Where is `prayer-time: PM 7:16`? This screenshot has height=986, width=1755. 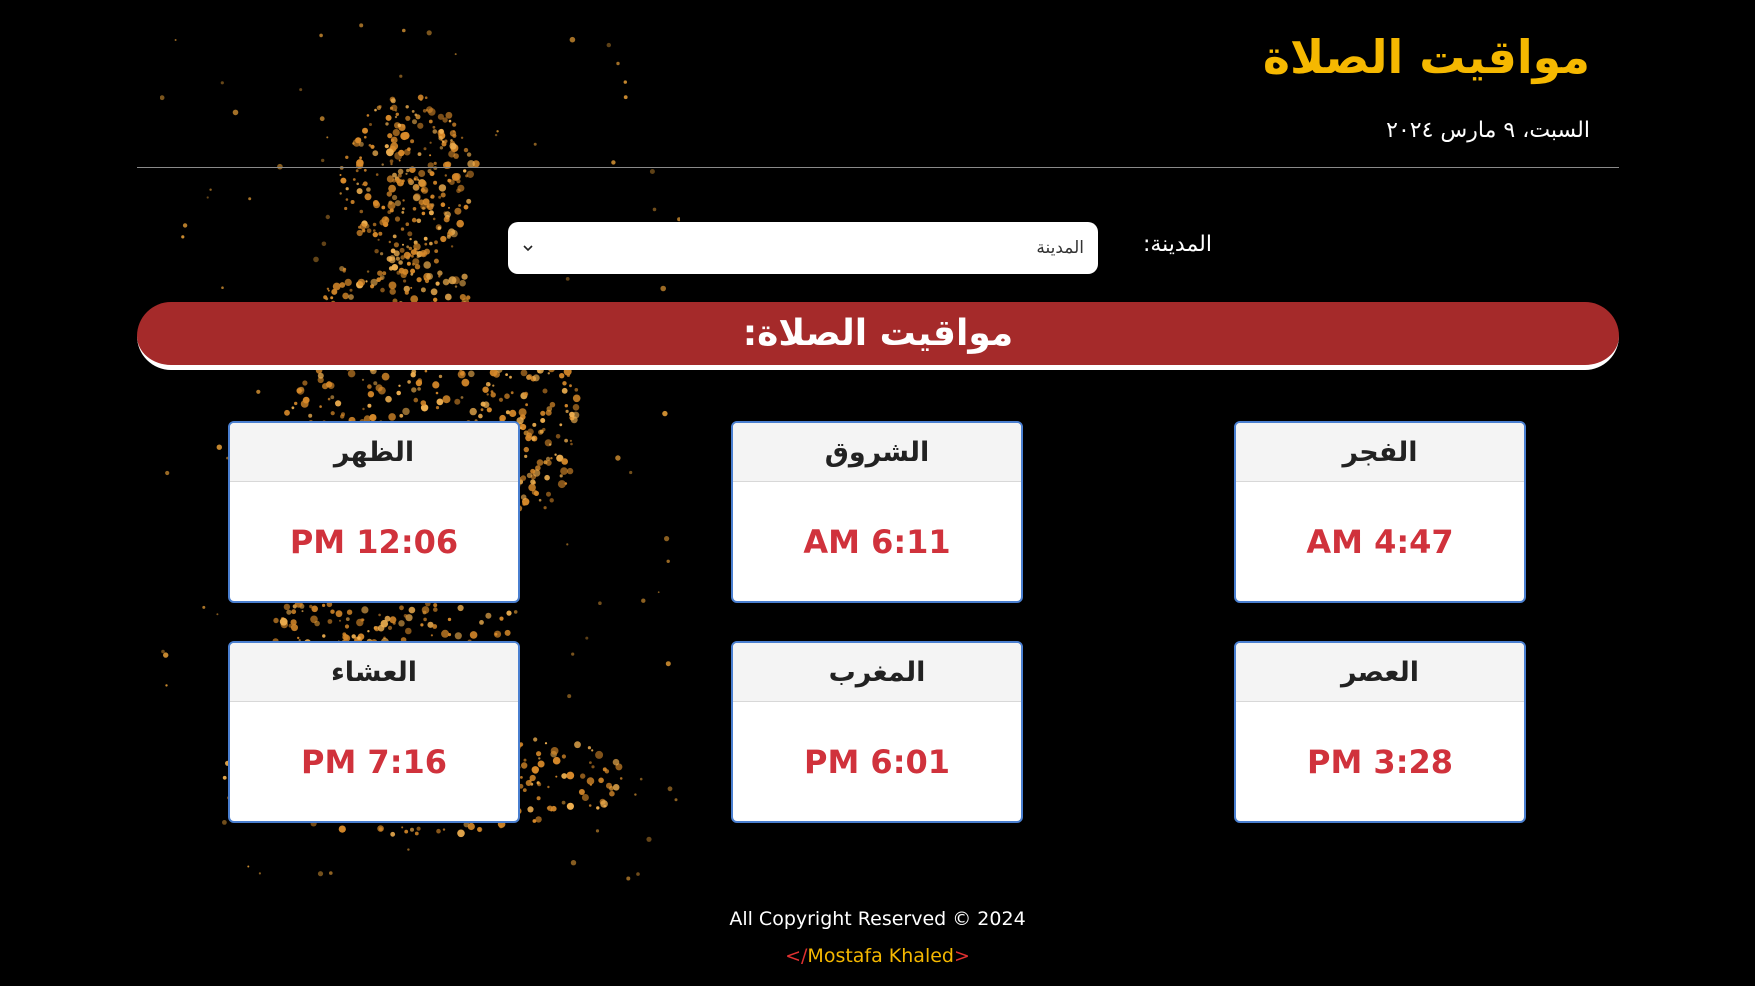 prayer-time: PM 7:16 is located at coordinates (374, 762).